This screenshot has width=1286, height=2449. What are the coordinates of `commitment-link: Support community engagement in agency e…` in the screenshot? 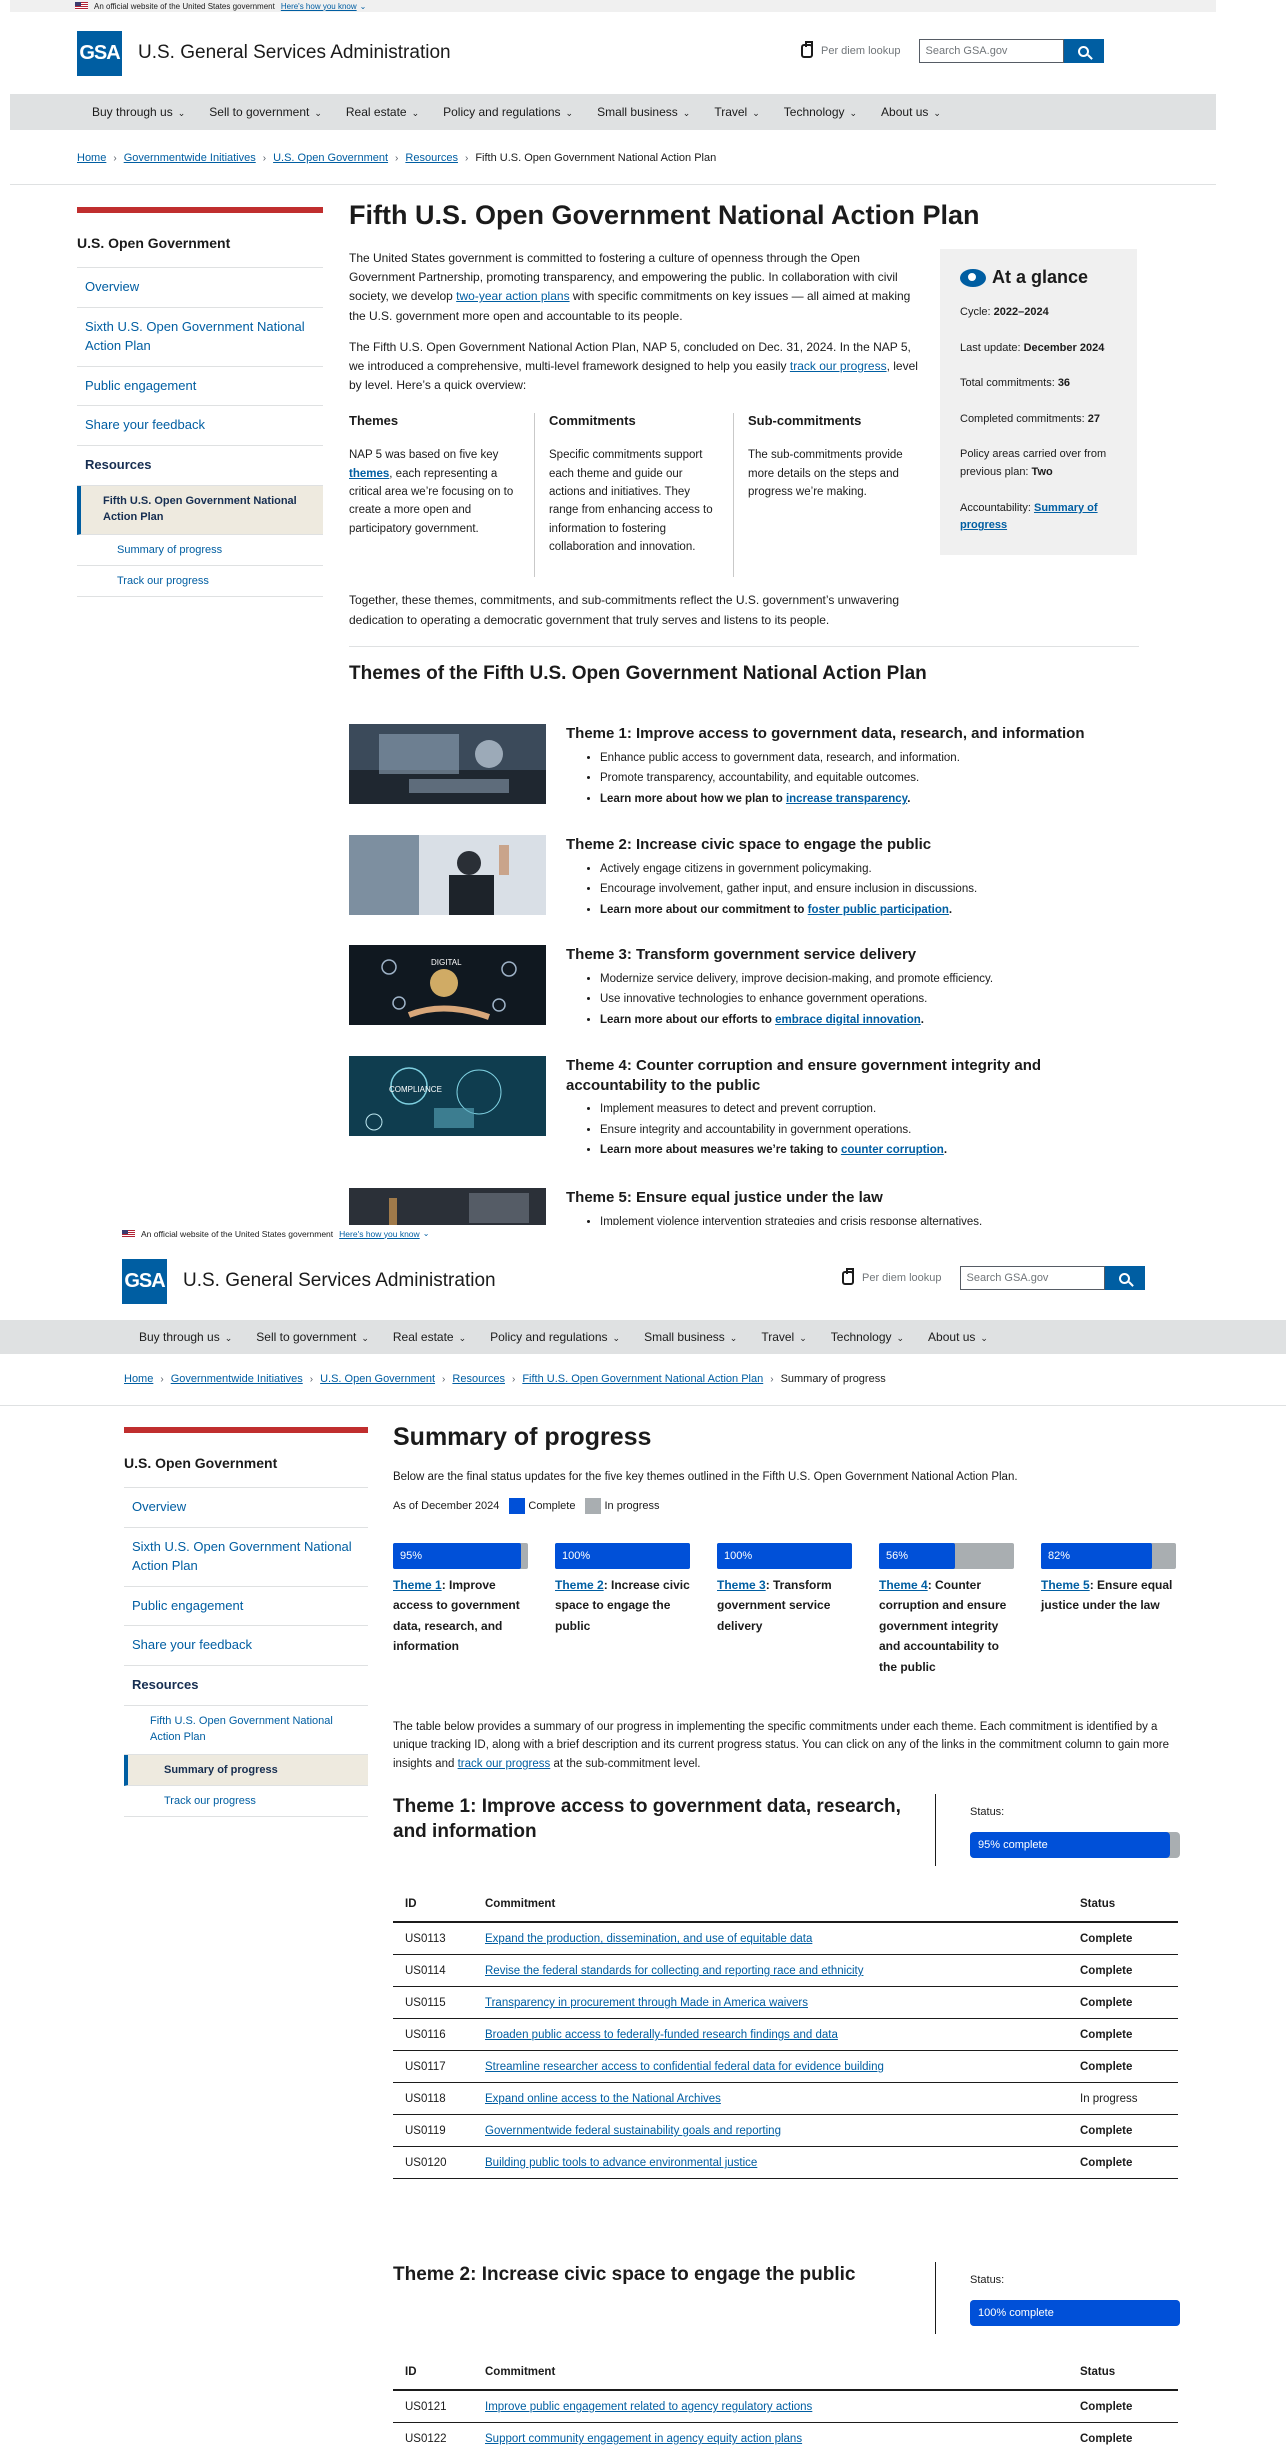 It's located at (643, 2439).